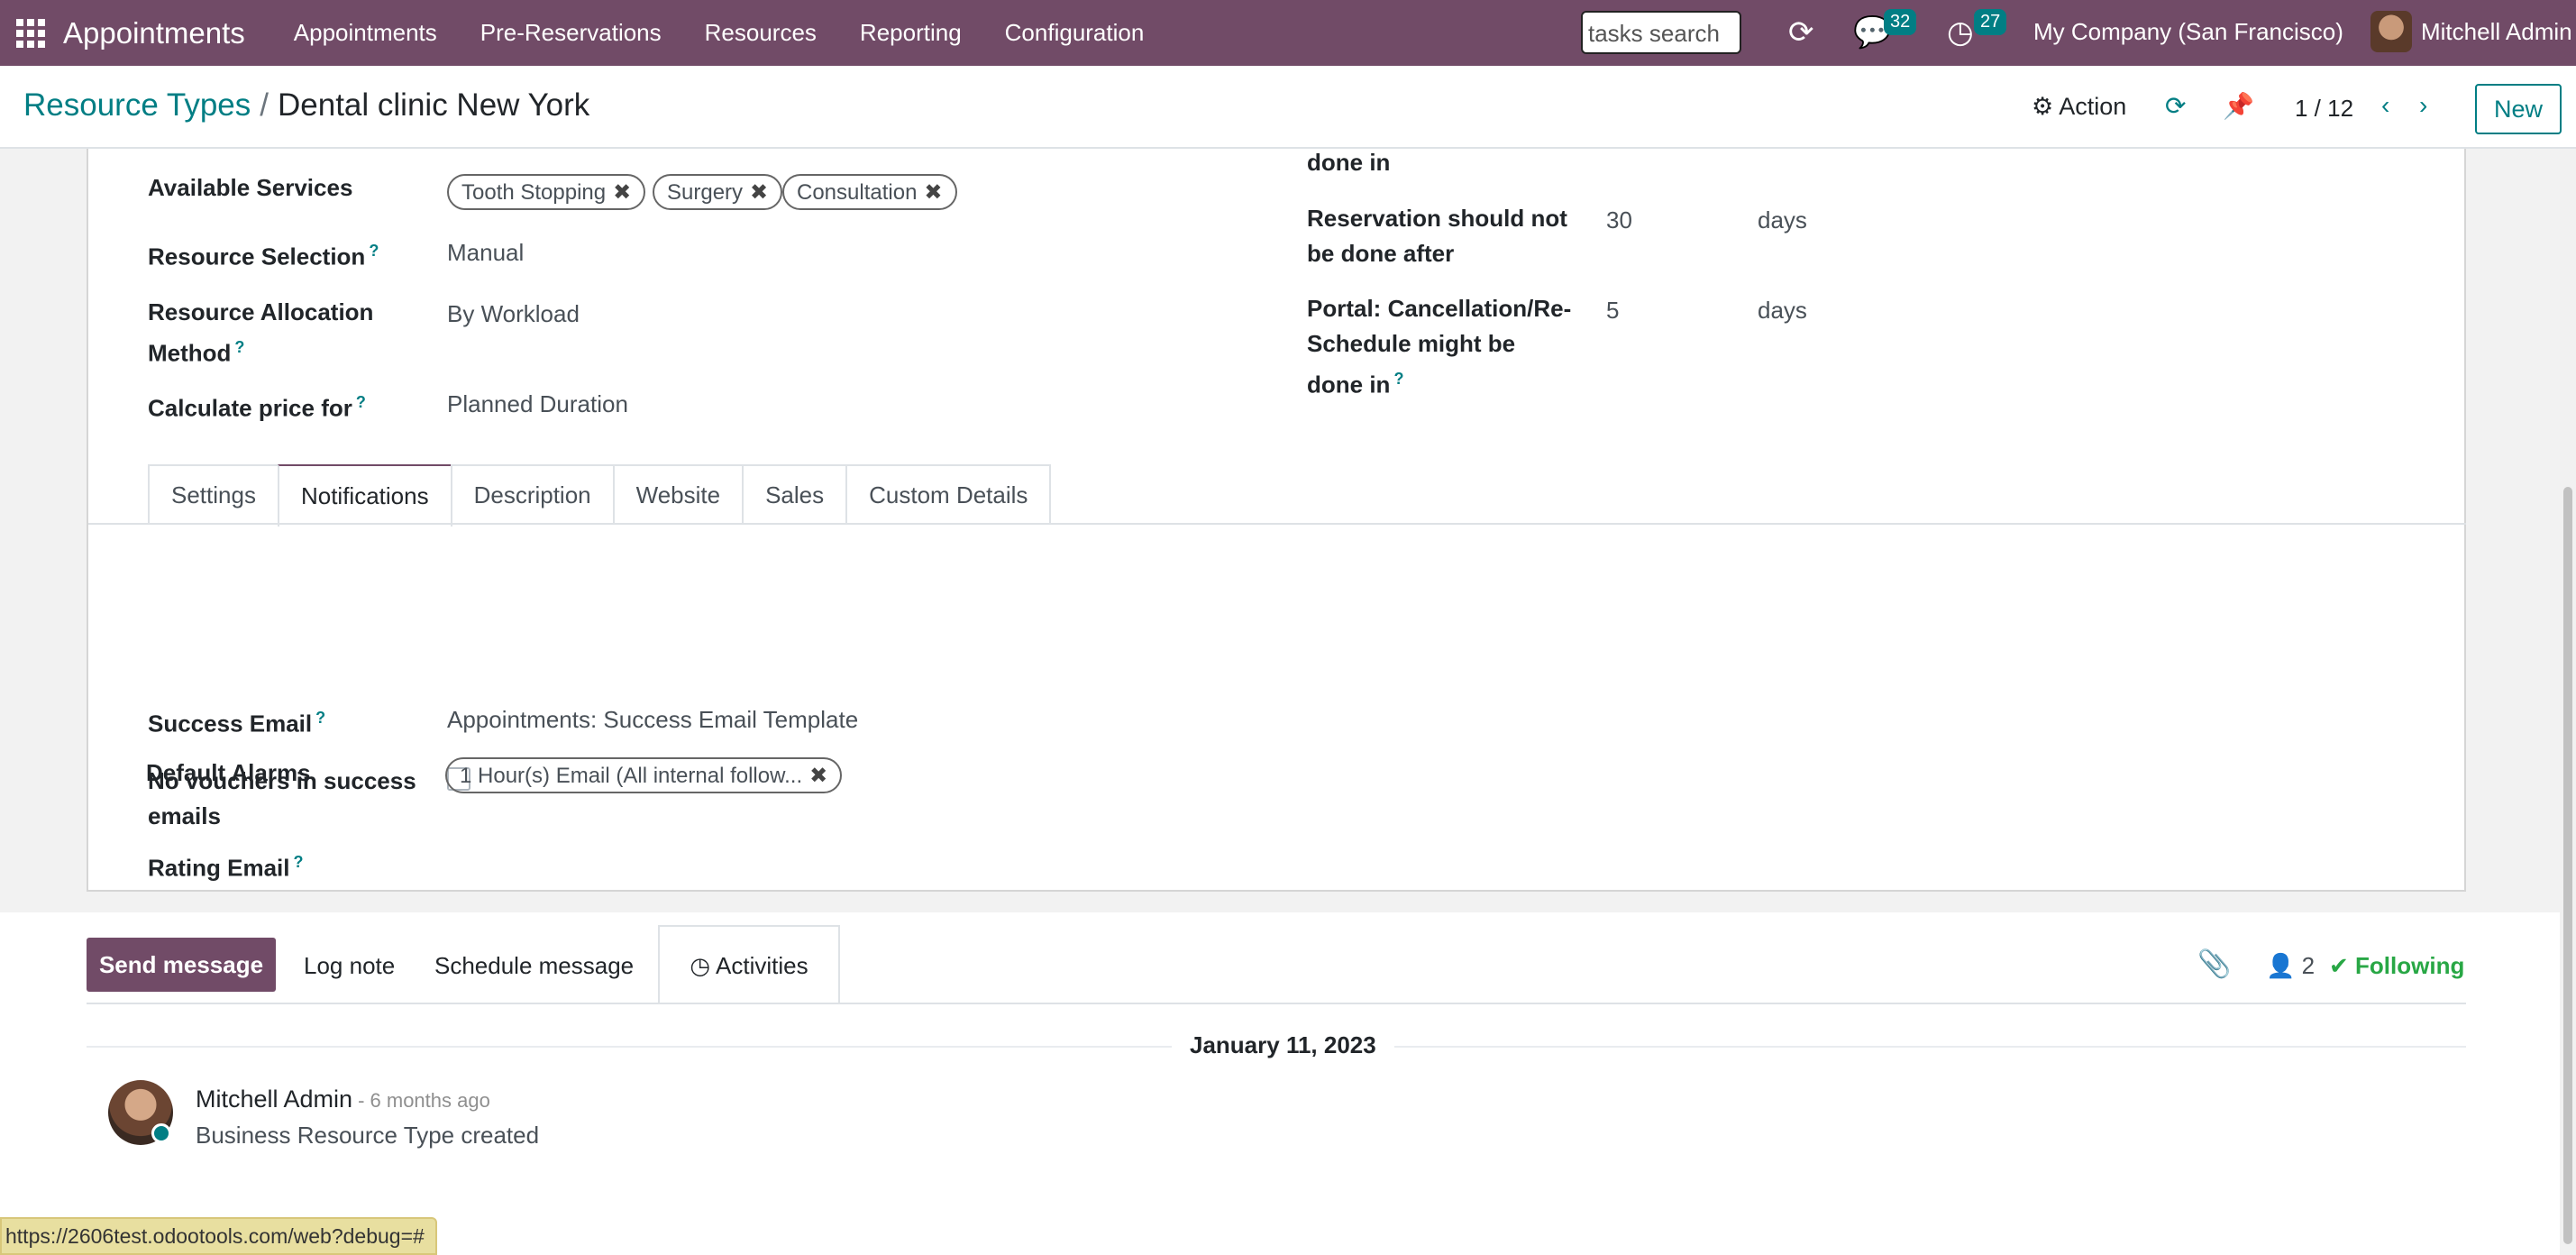 The image size is (2576, 1255). What do you see at coordinates (219, 868) in the screenshot?
I see `rating-email-label-text: Rating Email` at bounding box center [219, 868].